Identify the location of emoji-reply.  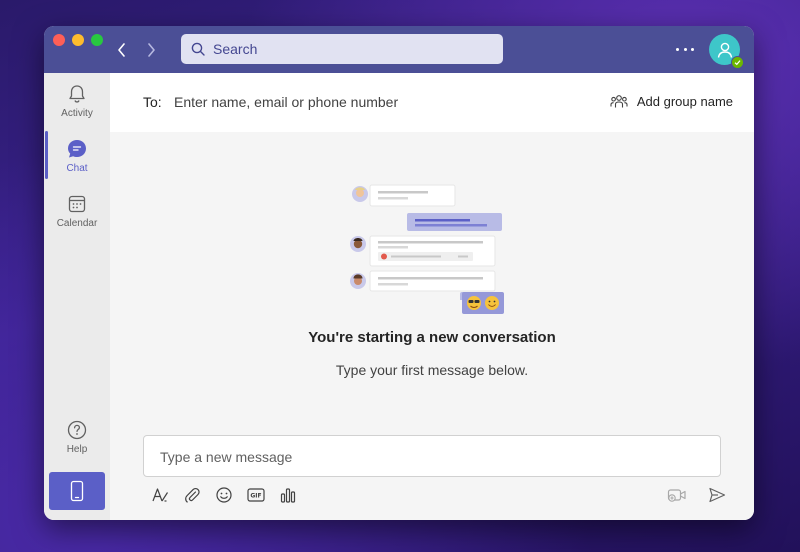
(483, 303).